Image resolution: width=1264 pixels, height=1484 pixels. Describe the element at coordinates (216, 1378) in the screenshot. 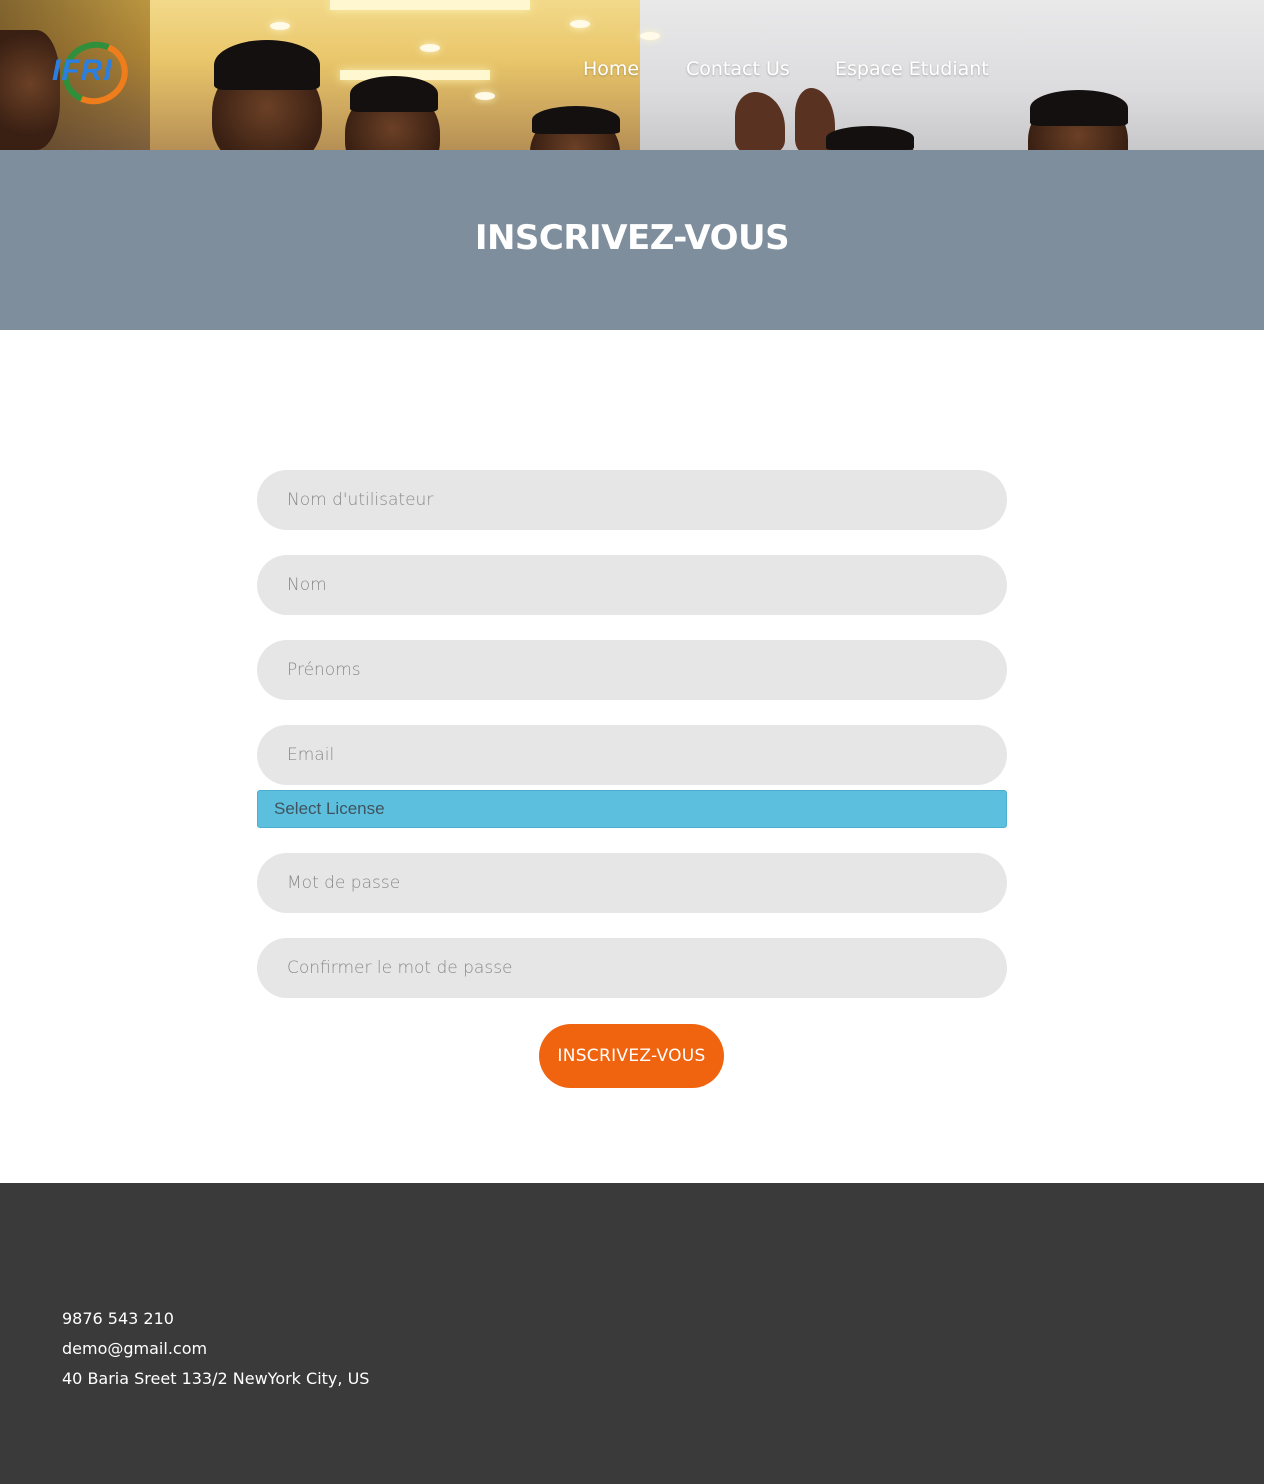

I see `footer-address: 40 Baria Sreet 133/2 NewYork City, US` at that location.